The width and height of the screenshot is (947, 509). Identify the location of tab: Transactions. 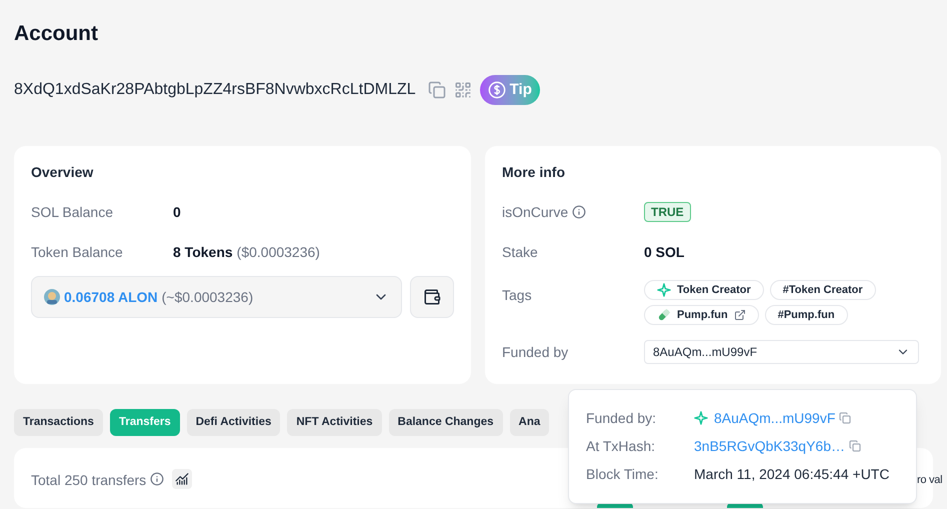
(58, 422).